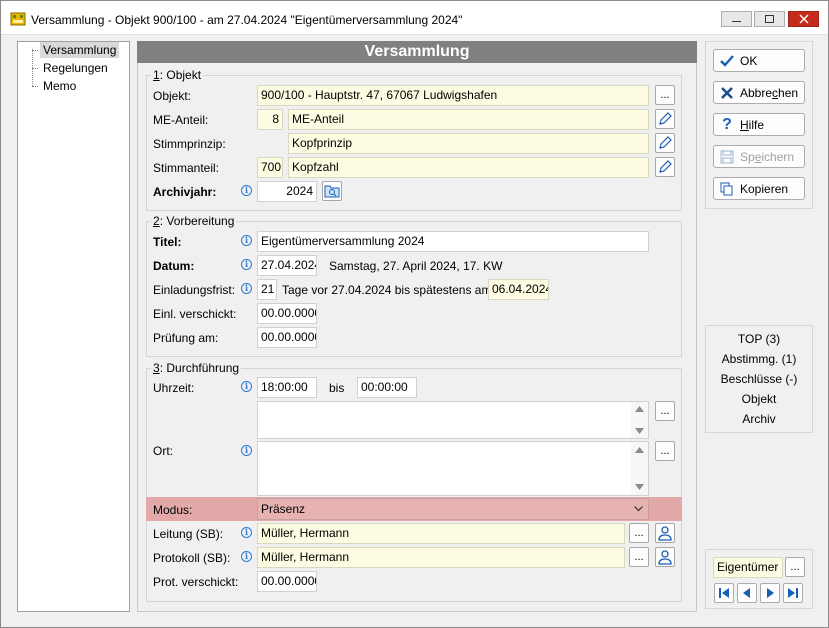  I want to click on nav-prev-button, so click(747, 593).